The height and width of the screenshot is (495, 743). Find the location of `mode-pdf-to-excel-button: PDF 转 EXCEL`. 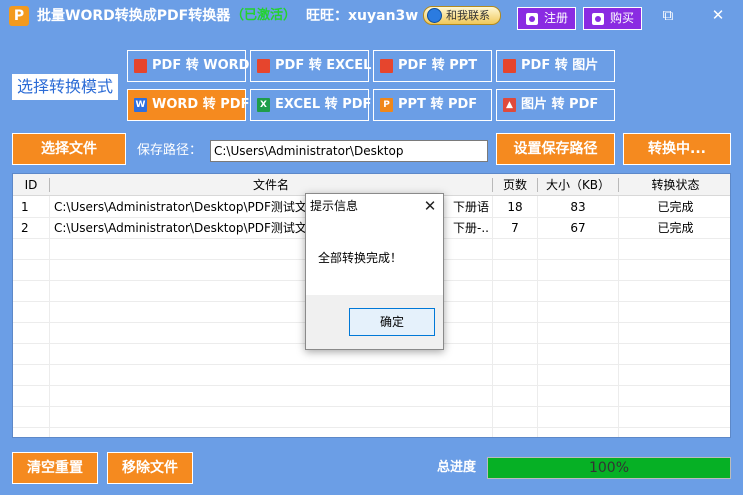

mode-pdf-to-excel-button: PDF 转 EXCEL is located at coordinates (311, 66).